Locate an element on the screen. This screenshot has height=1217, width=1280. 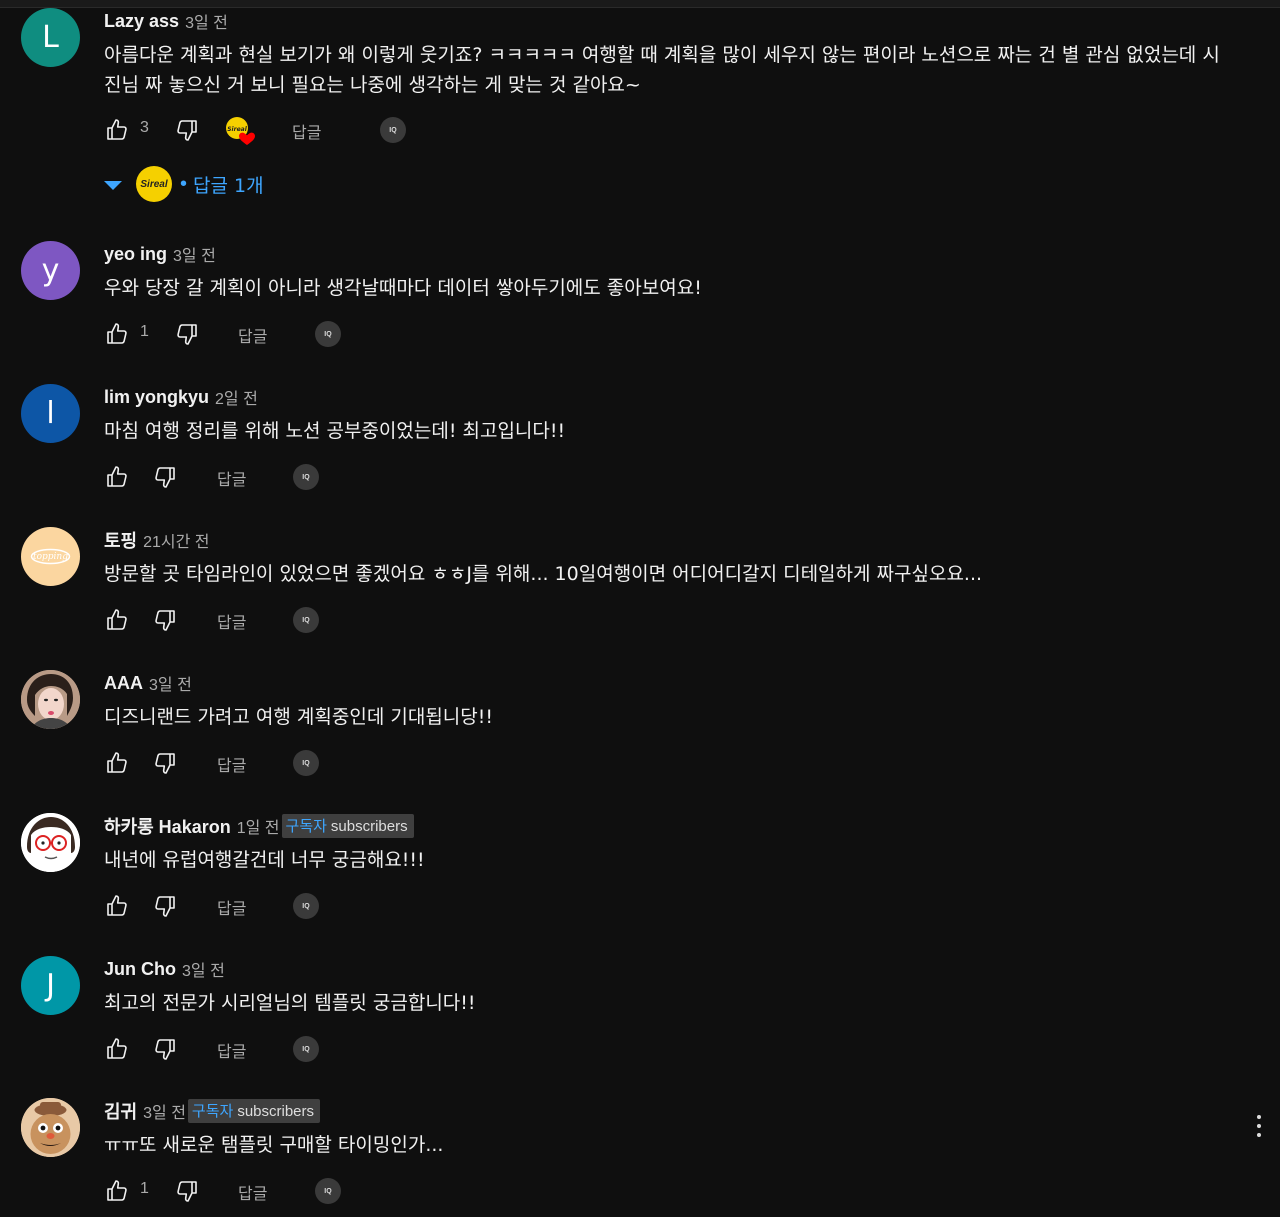
comment-time: 21시간 전 is located at coordinates (176, 540).